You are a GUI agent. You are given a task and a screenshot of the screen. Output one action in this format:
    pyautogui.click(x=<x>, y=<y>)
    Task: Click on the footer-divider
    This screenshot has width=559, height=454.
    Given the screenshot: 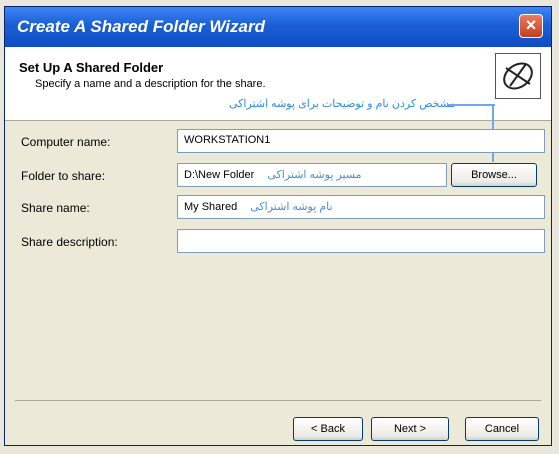 What is the action you would take?
    pyautogui.click(x=278, y=400)
    